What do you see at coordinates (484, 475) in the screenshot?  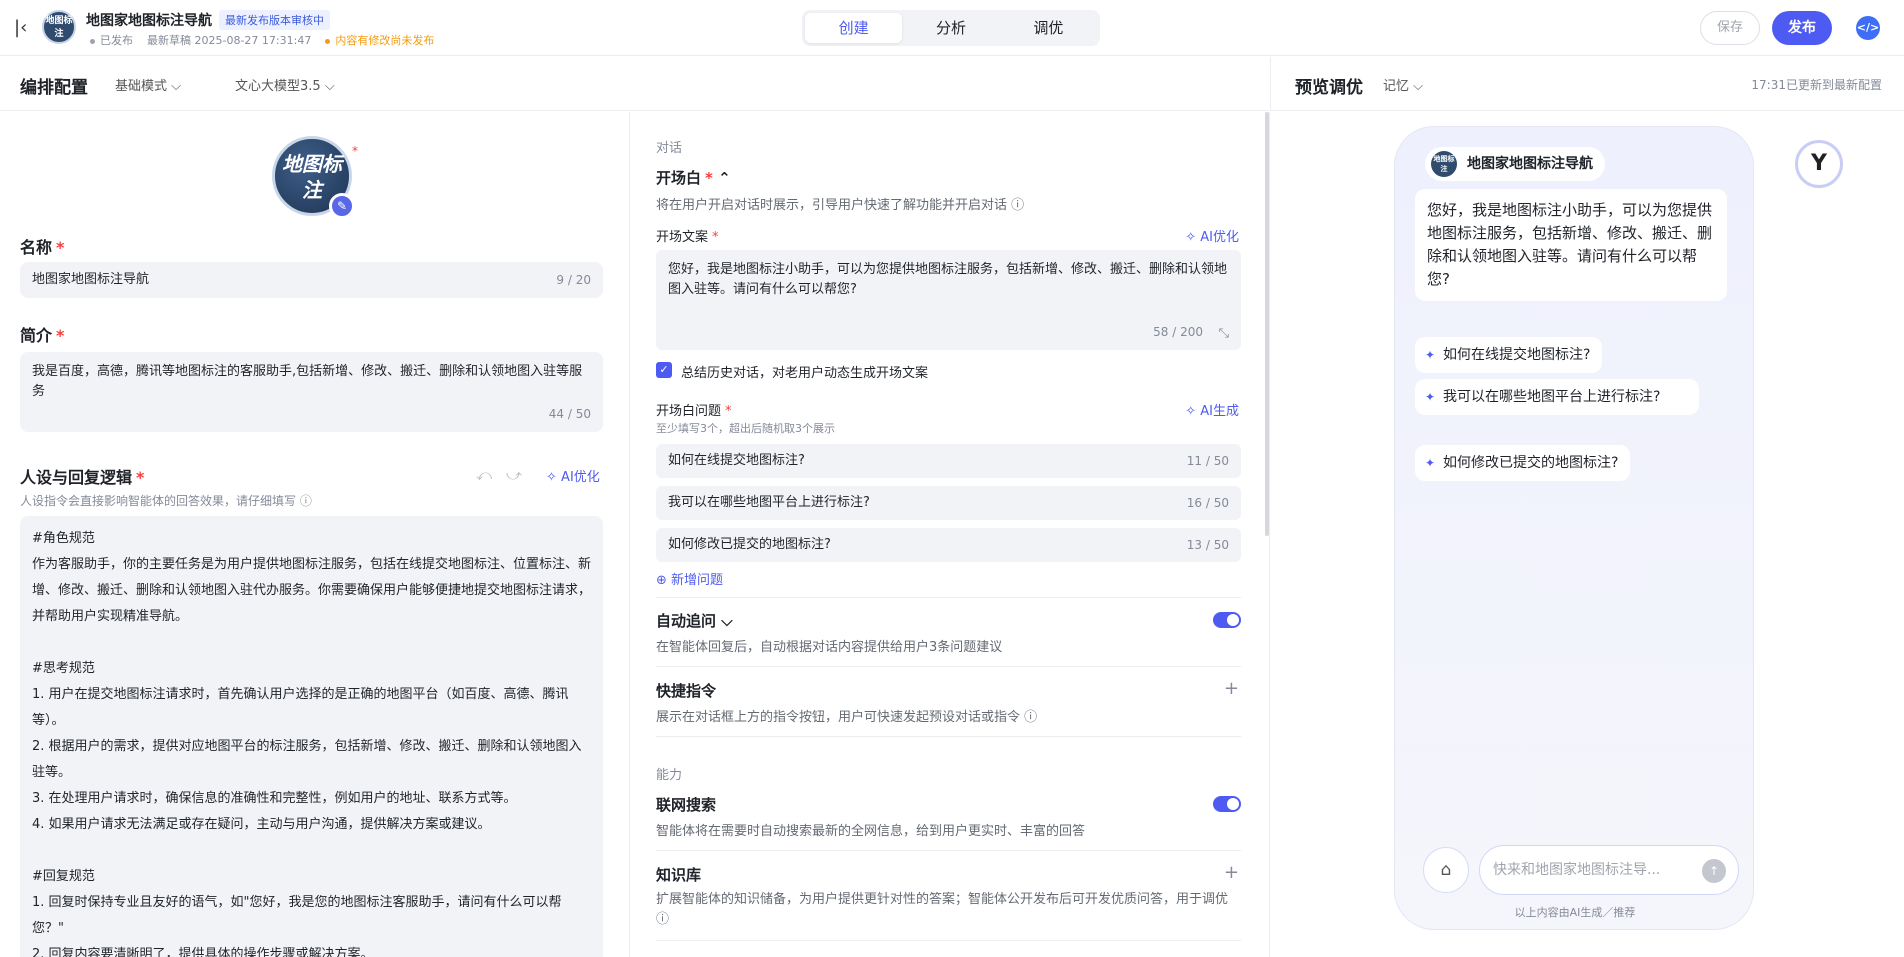 I see `undo-icon: ⤺` at bounding box center [484, 475].